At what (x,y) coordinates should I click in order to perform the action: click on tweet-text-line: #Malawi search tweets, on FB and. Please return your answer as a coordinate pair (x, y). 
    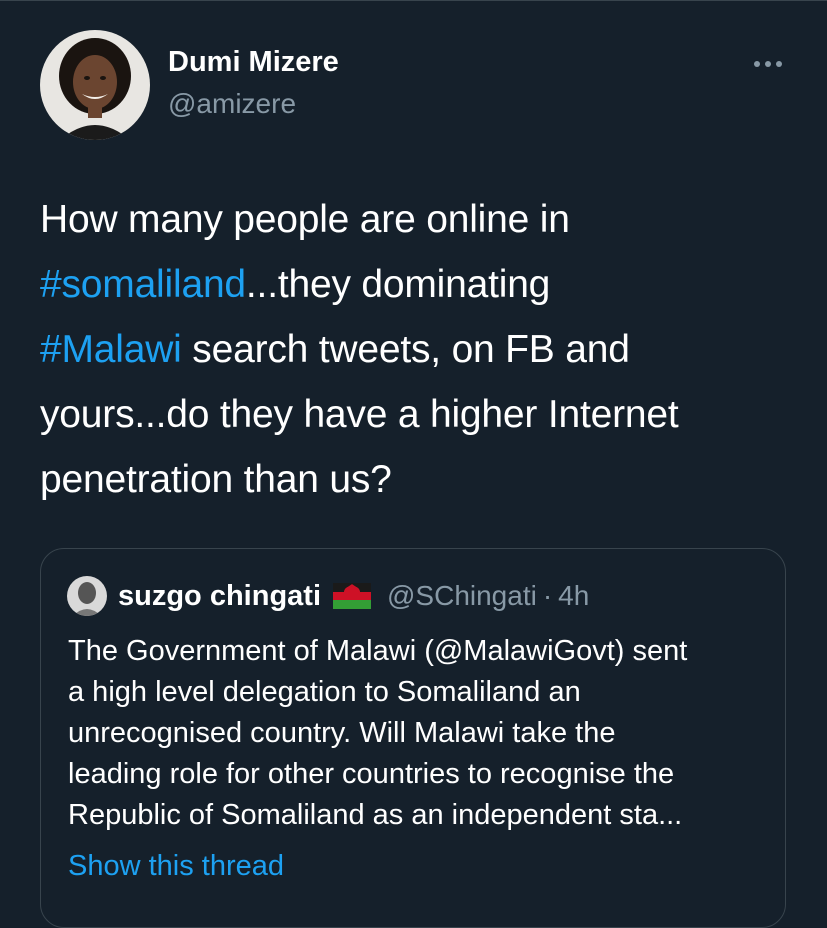
    Looking at the image, I should click on (420, 349).